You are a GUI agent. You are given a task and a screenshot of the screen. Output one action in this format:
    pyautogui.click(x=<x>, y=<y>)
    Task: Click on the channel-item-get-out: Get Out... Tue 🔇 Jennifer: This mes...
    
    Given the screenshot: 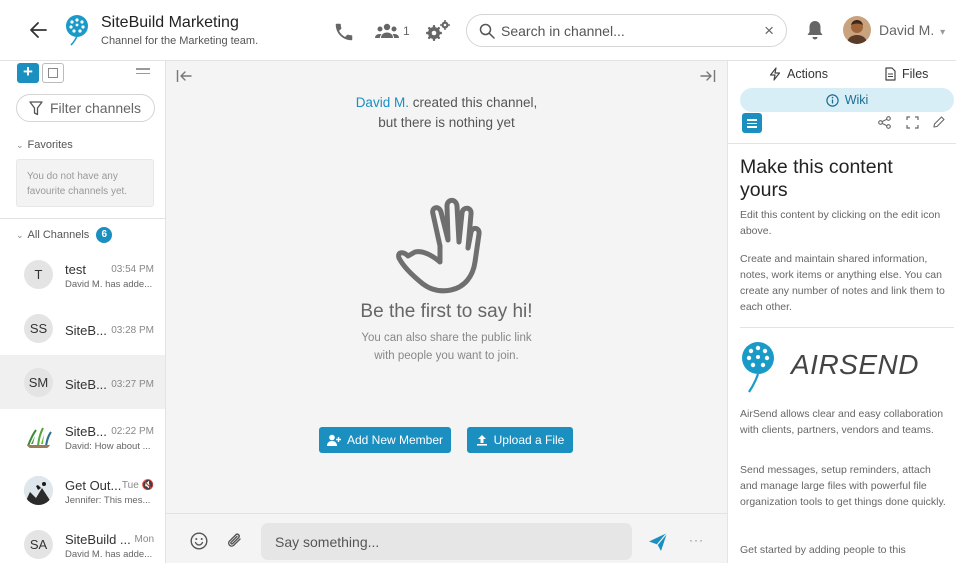 What is the action you would take?
    pyautogui.click(x=82, y=490)
    